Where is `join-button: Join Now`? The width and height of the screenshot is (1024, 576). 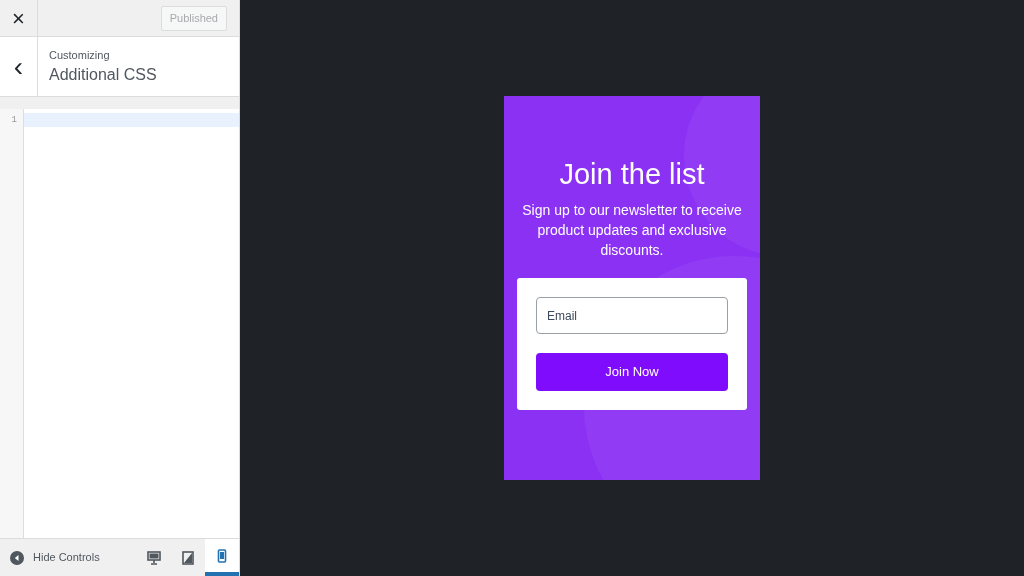
join-button: Join Now is located at coordinates (632, 372).